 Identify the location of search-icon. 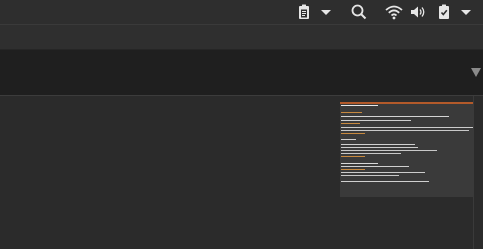
(359, 12).